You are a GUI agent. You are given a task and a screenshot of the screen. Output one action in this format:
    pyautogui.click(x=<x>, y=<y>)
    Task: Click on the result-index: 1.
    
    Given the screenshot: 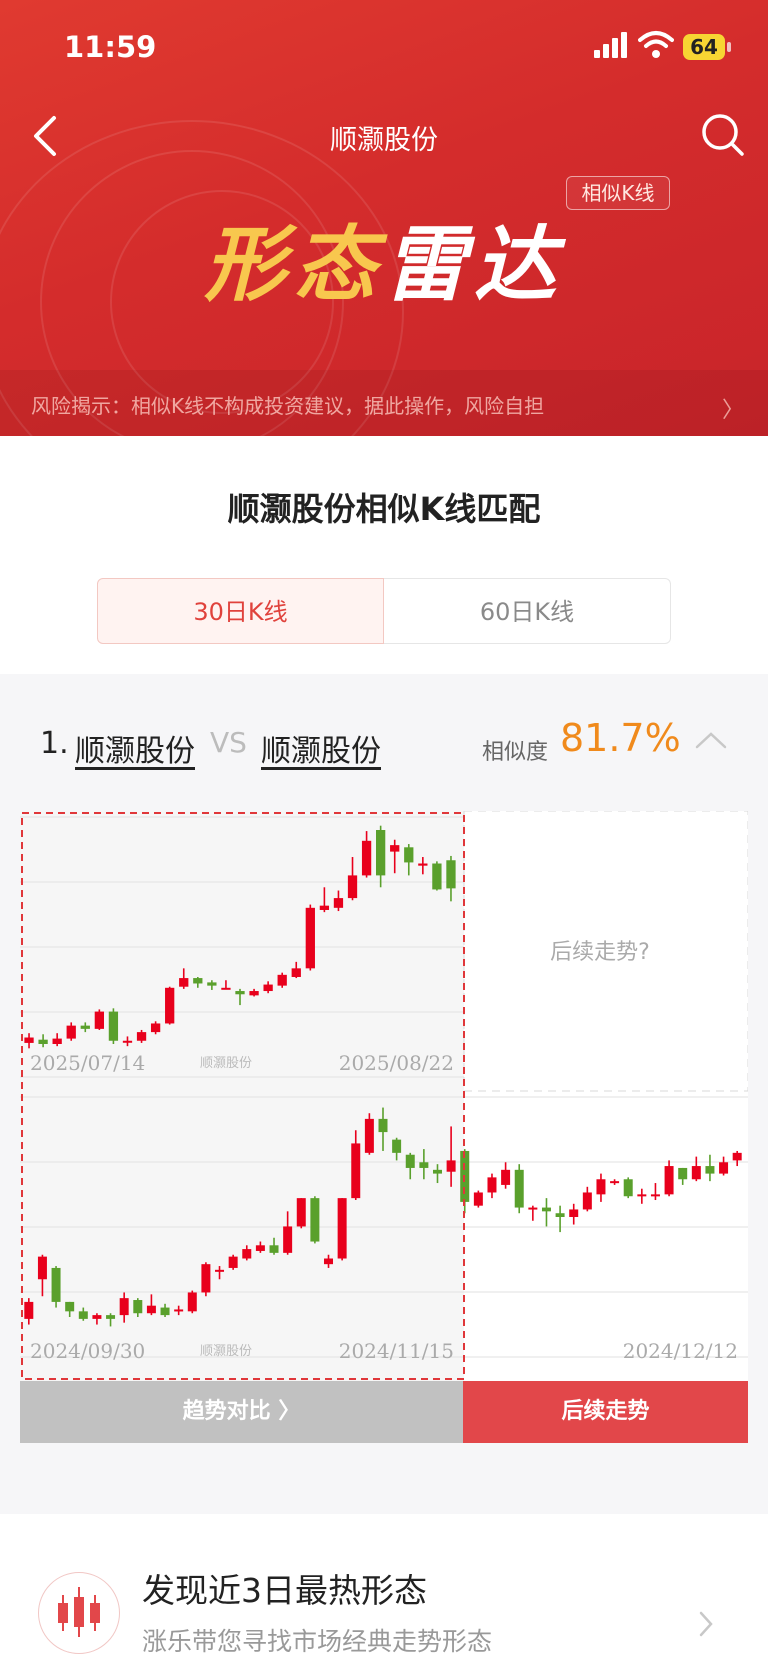 What is the action you would take?
    pyautogui.click(x=54, y=743)
    